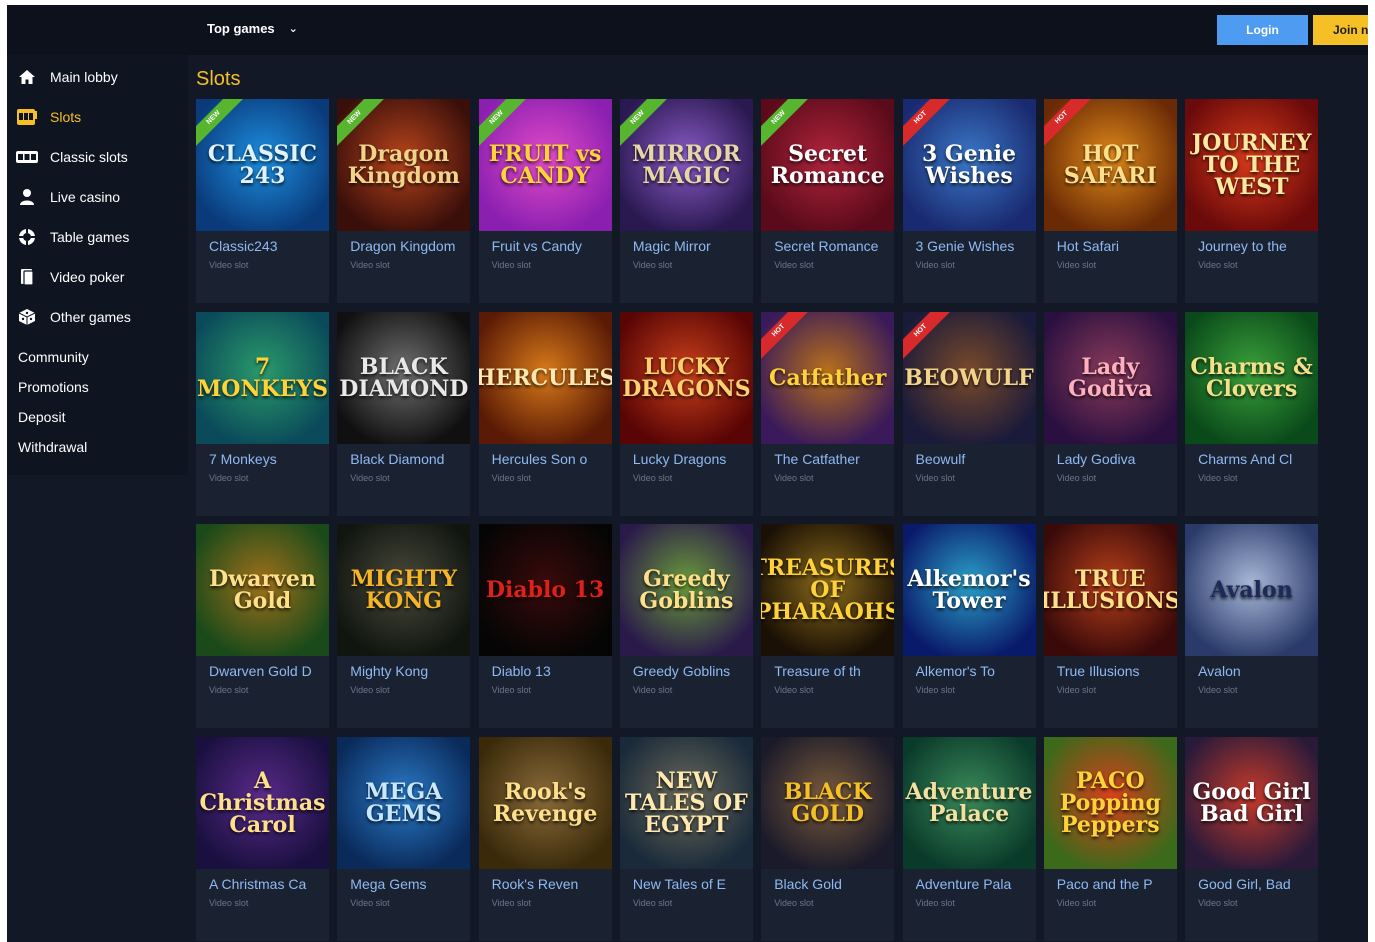  What do you see at coordinates (1340, 30) in the screenshot?
I see `join-button: Join n` at bounding box center [1340, 30].